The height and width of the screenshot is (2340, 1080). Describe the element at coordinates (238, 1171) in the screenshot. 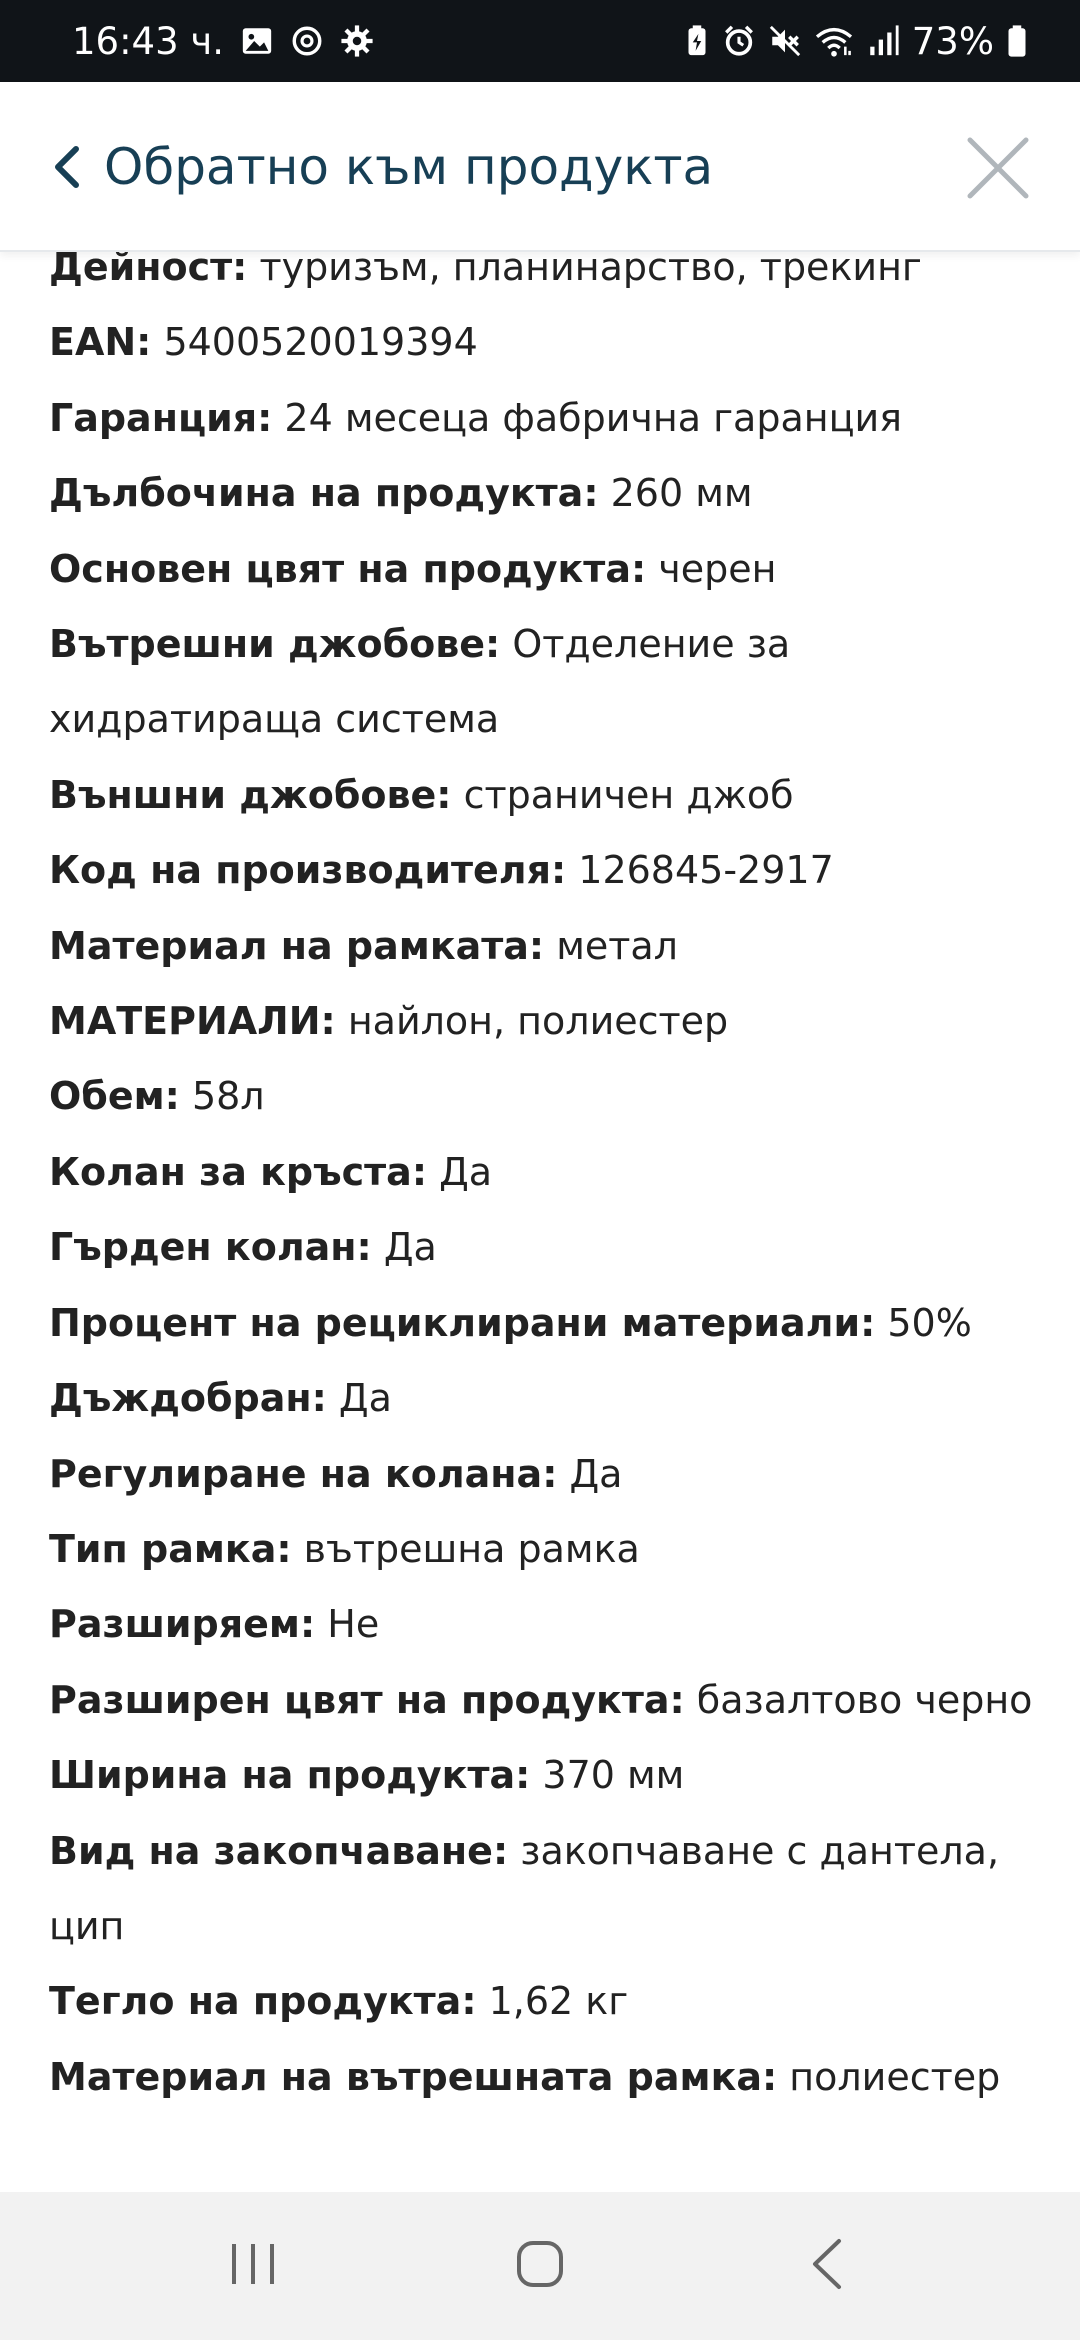

I see `spec-label: Колан за кръста:` at that location.